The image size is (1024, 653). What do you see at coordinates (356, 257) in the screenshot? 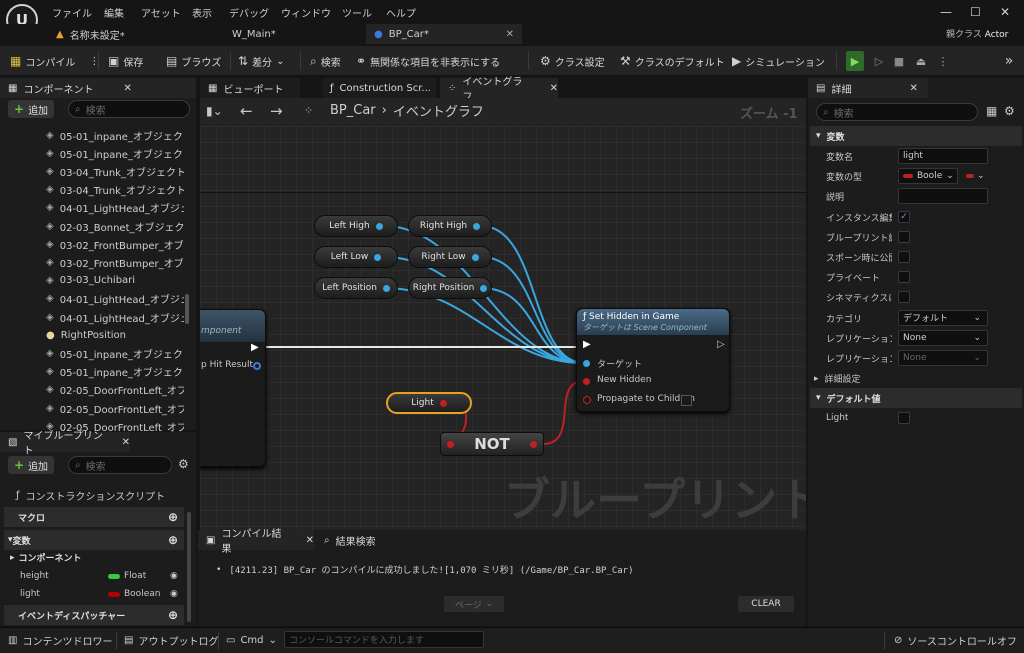
I see `var-node-left-low: Left Low` at bounding box center [356, 257].